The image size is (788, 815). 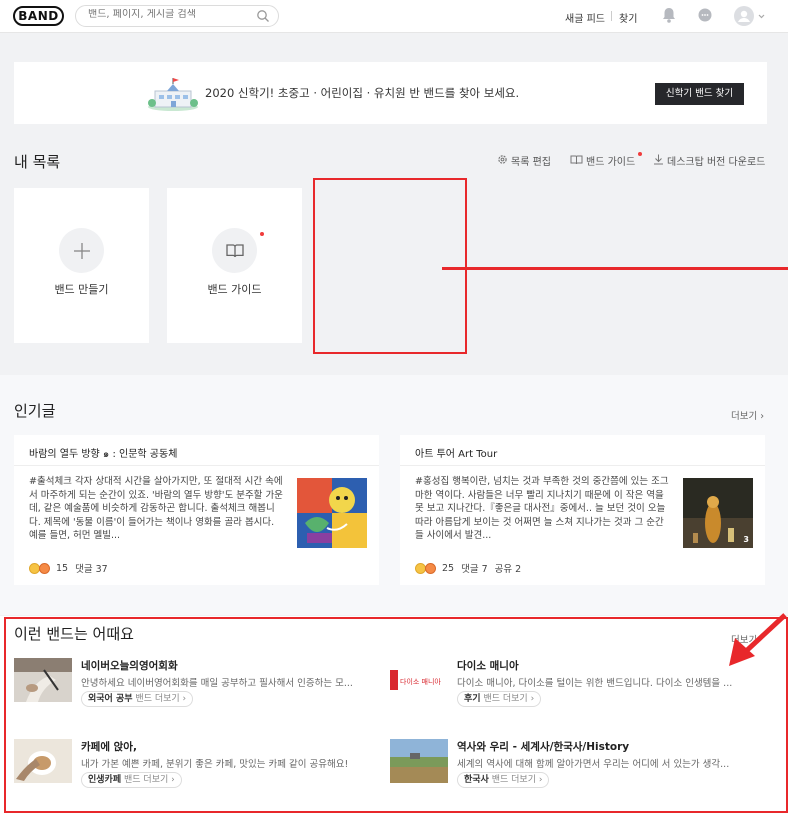 What do you see at coordinates (81, 289) in the screenshot?
I see `create-band-label: 밴드 만들기` at bounding box center [81, 289].